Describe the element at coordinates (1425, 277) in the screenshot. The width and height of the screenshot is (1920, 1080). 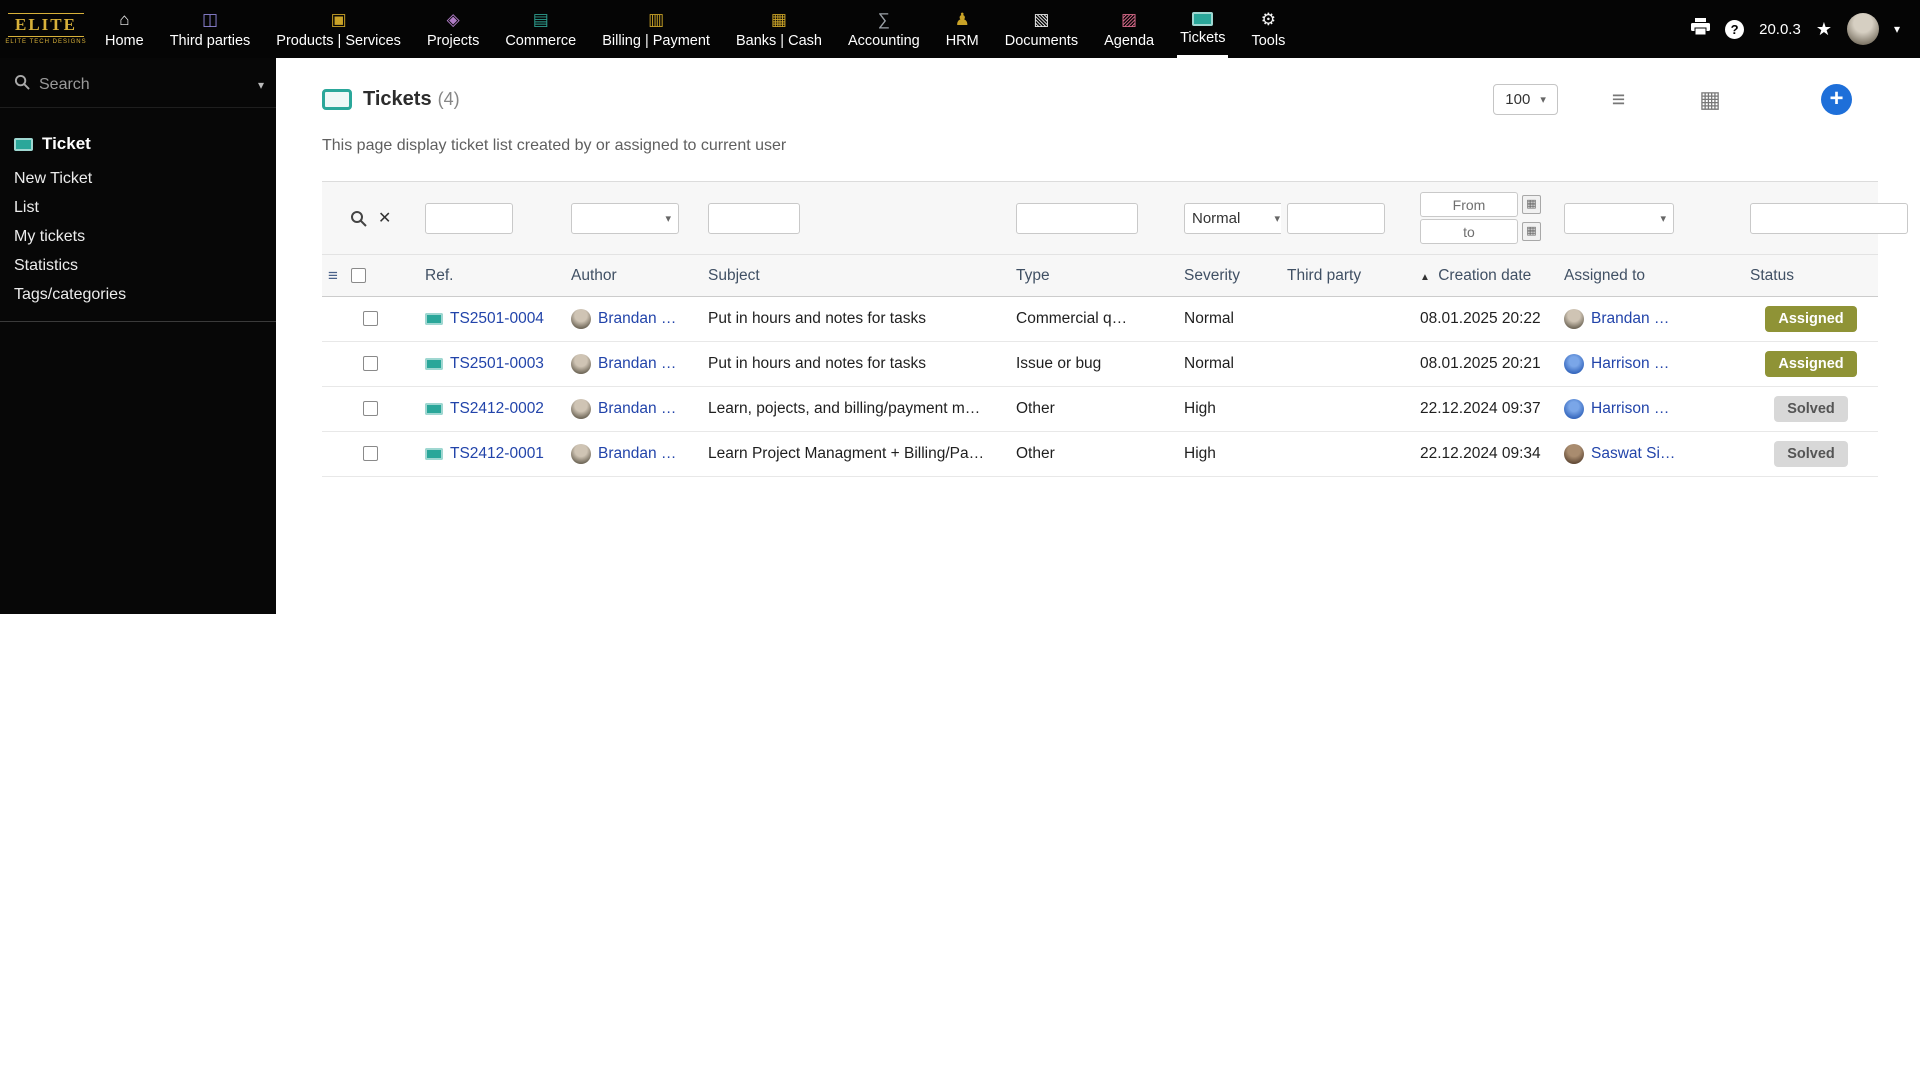
I see `sort-asc-icon: ▲` at that location.